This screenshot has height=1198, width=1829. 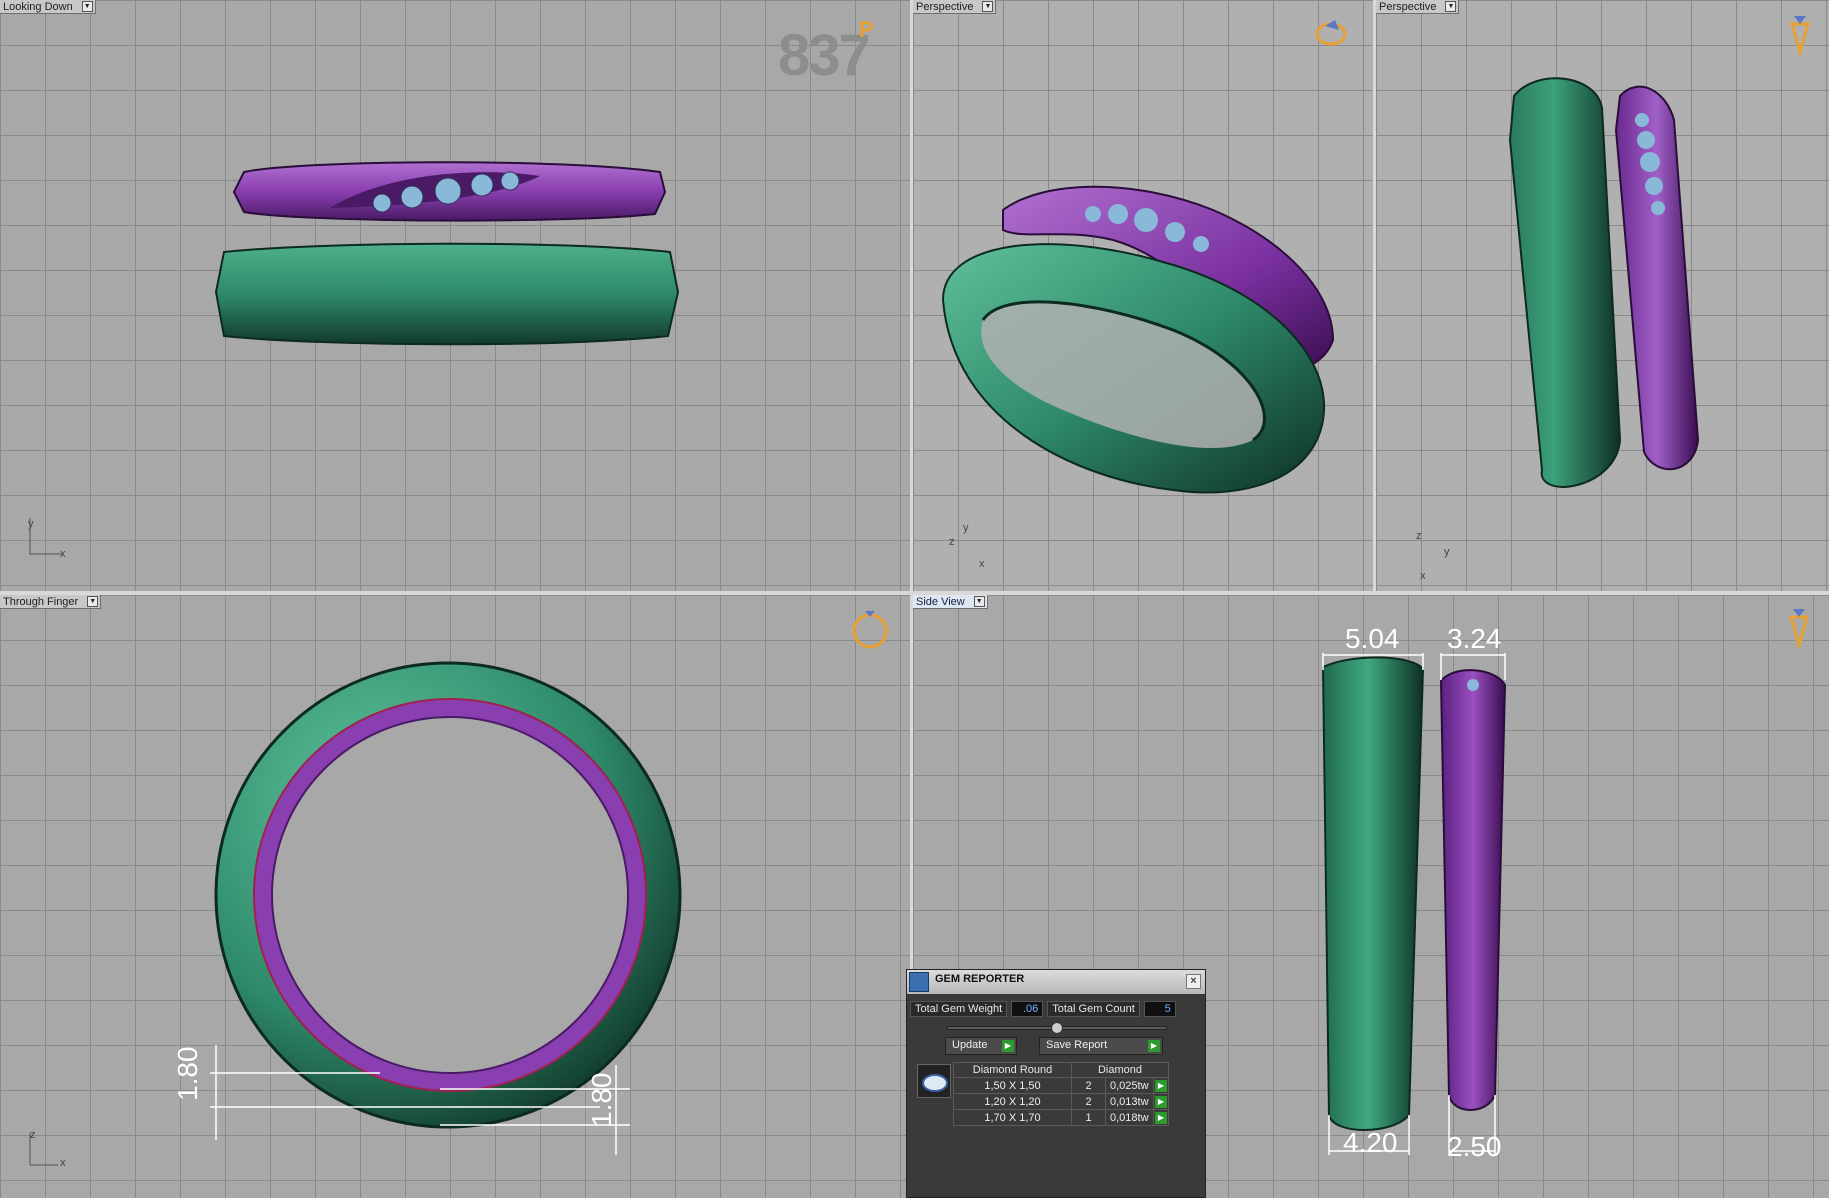 I want to click on table-row: 1,70 X 1,70 1 0,018tw ▶, so click(x=1061, y=1117).